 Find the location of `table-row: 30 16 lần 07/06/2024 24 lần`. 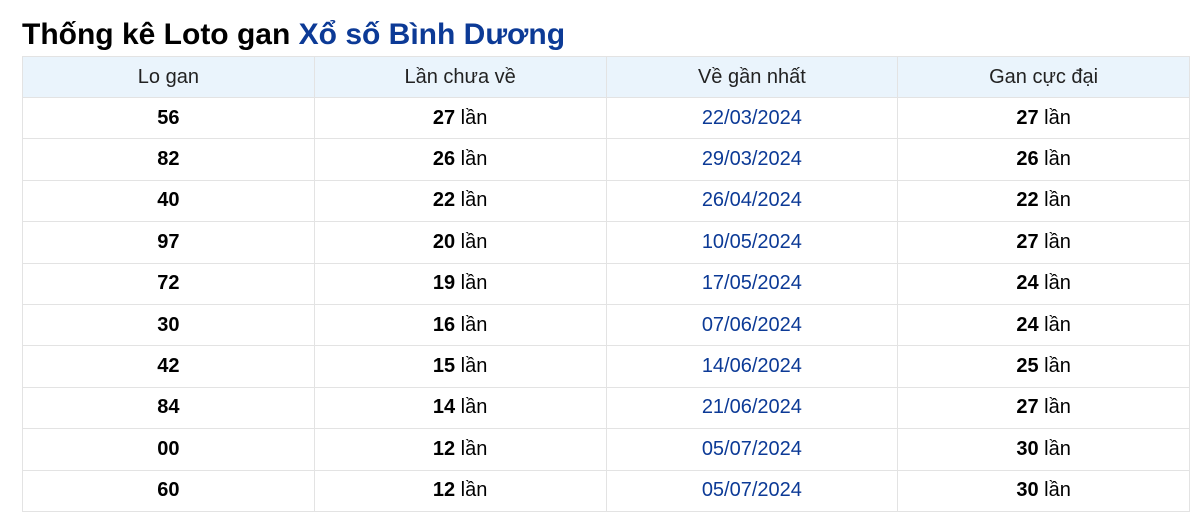

table-row: 30 16 lần 07/06/2024 24 lần is located at coordinates (606, 325).